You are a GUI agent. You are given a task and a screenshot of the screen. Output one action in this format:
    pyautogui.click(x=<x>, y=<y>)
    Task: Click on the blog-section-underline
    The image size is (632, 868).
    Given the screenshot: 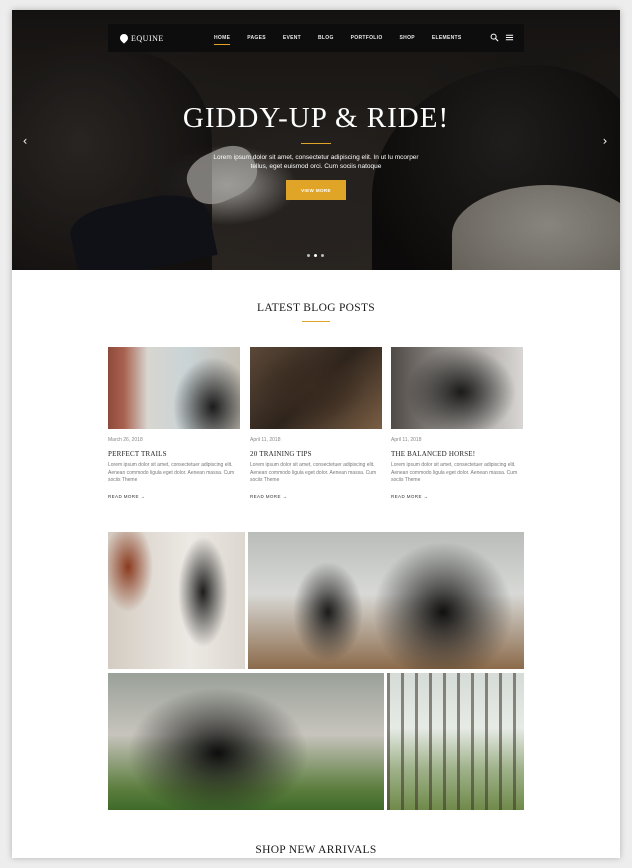 What is the action you would take?
    pyautogui.click(x=316, y=321)
    